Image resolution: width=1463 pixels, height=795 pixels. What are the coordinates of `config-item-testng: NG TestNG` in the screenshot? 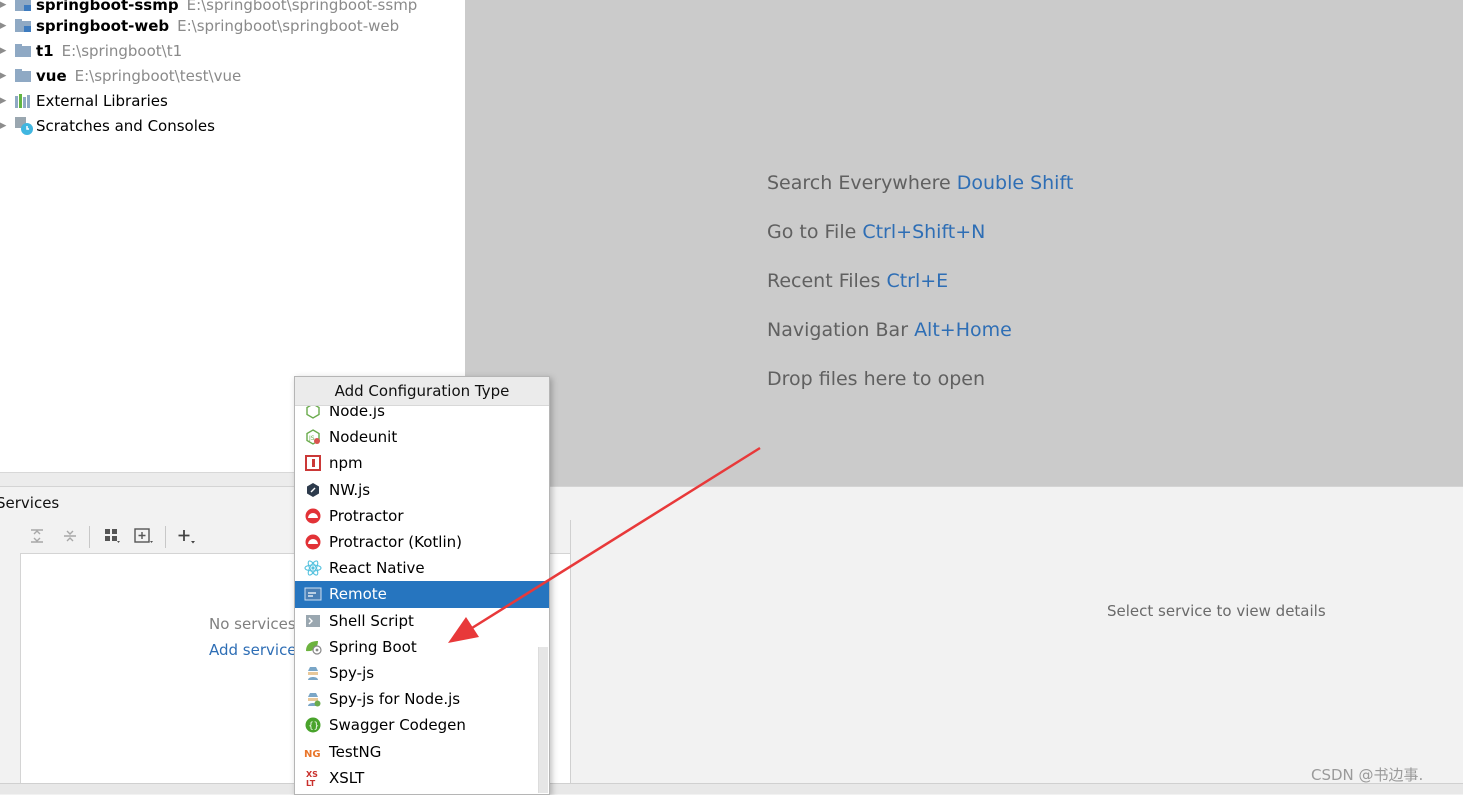 It's located at (422, 751).